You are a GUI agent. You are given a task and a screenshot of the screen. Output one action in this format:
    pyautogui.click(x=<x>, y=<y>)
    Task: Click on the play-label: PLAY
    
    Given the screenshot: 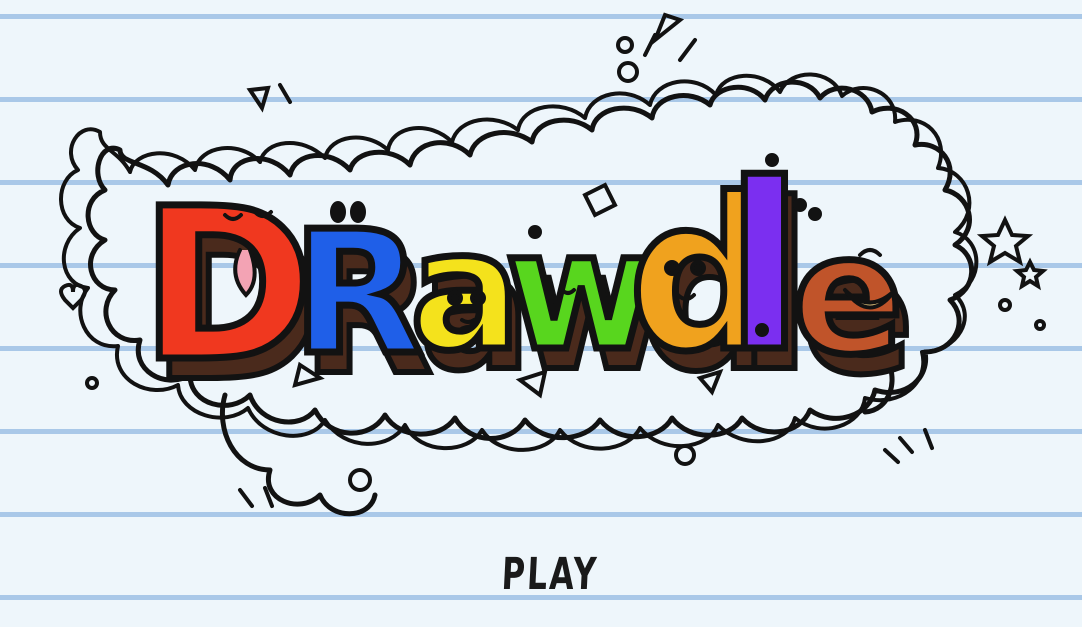 What is the action you would take?
    pyautogui.click(x=550, y=574)
    